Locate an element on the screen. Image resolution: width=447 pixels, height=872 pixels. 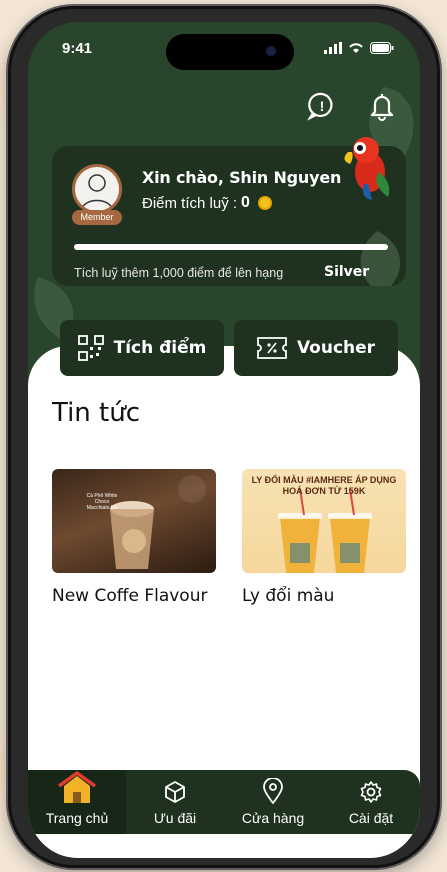
home-icon is located at coordinates (77, 787).